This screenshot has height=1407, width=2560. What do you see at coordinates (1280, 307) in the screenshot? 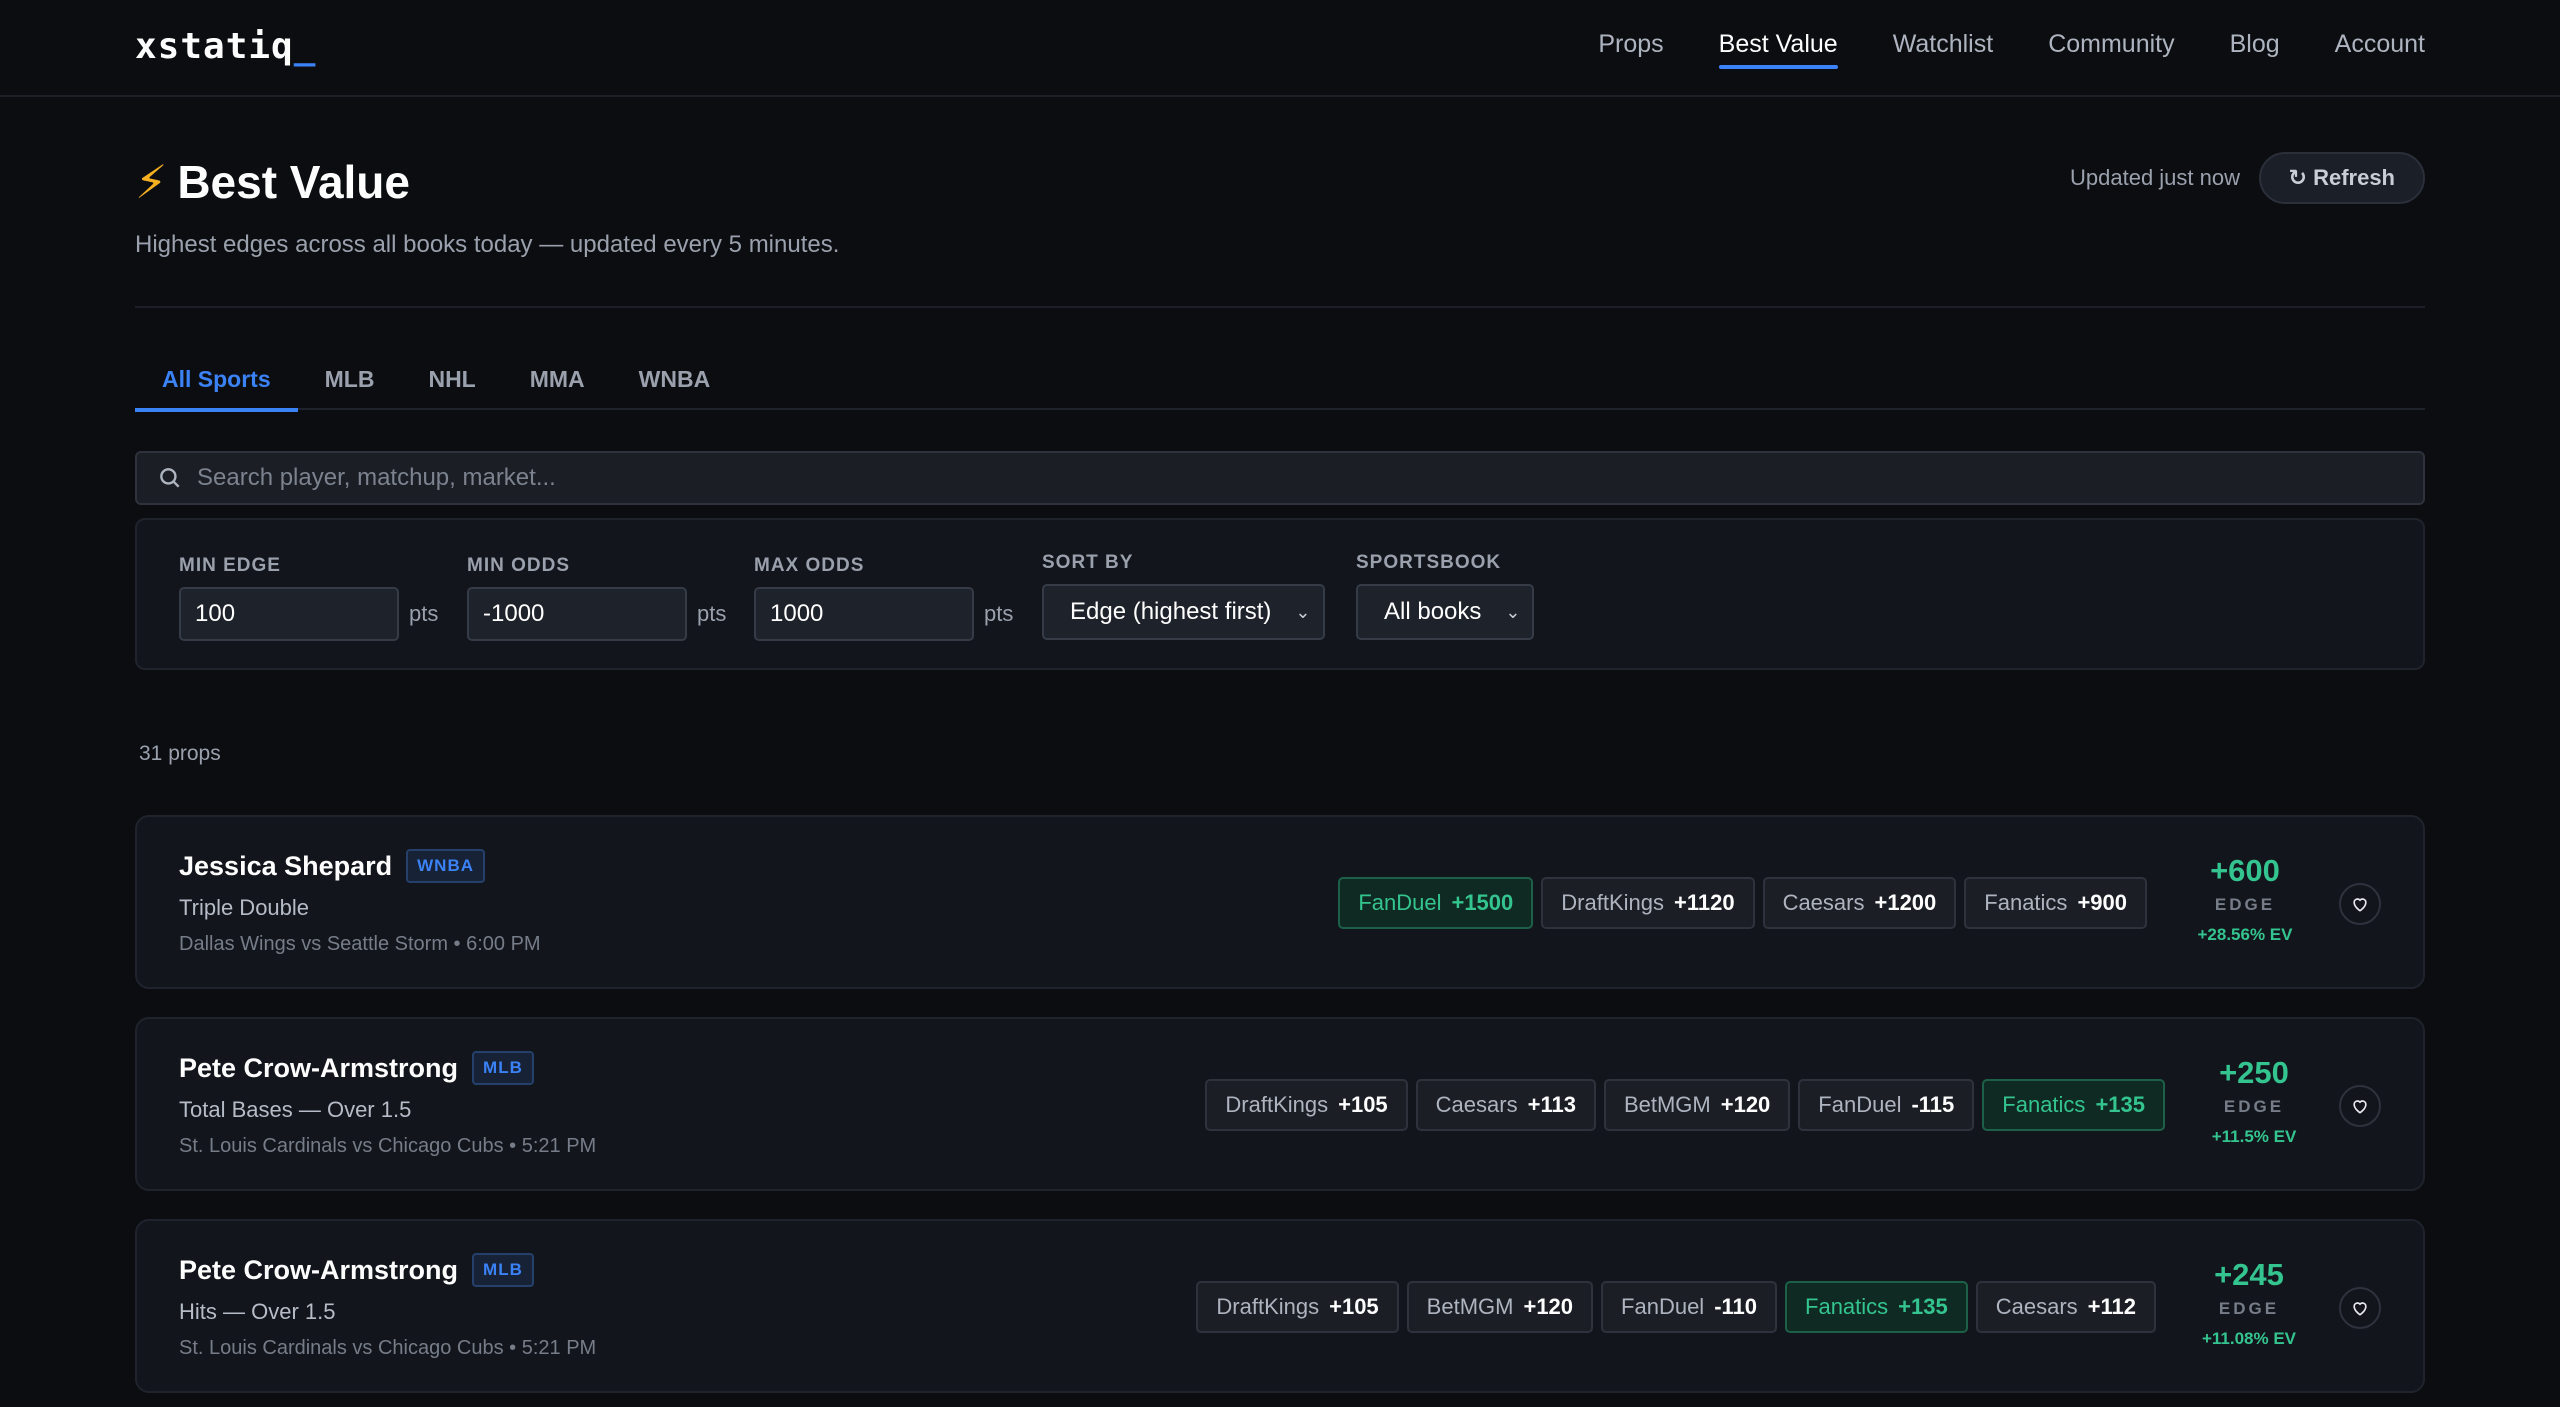
I see `header-divider` at bounding box center [1280, 307].